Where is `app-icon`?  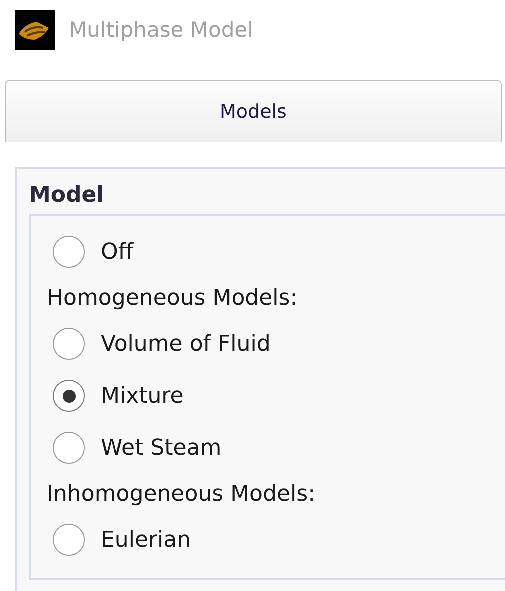
app-icon is located at coordinates (35, 30).